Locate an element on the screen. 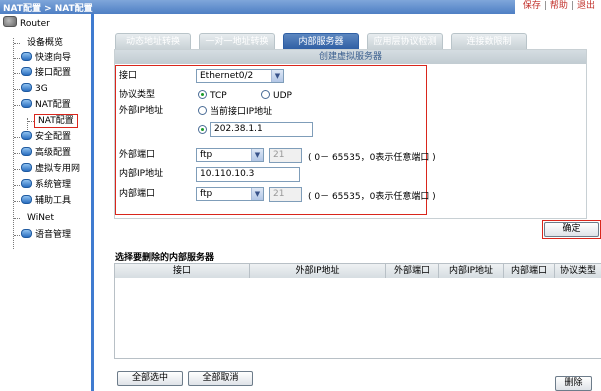 The width and height of the screenshot is (601, 391). sidebar-item-winet: WiNet is located at coordinates (40, 218).